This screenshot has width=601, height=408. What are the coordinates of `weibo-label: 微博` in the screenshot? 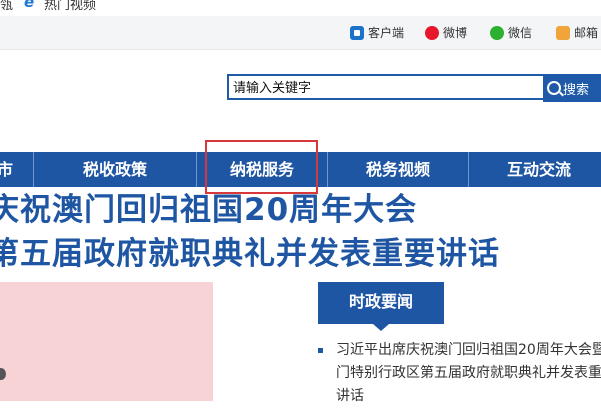 It's located at (455, 33).